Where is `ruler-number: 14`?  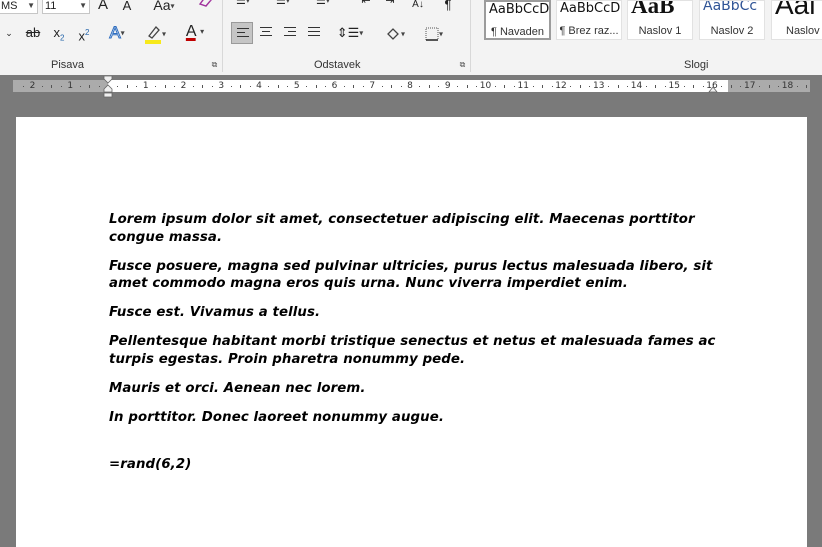
ruler-number: 14 is located at coordinates (636, 86).